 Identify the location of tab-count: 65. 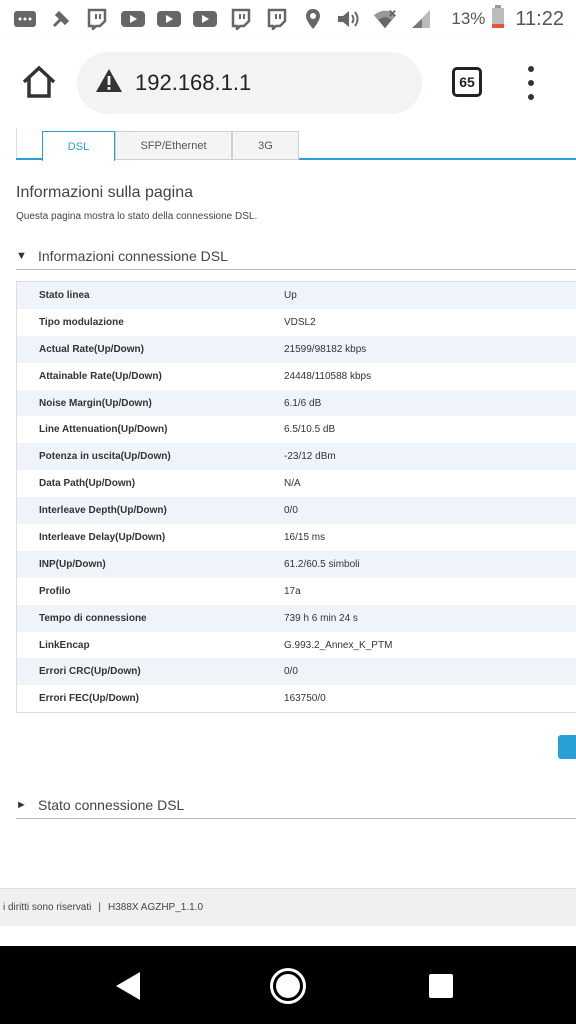
(467, 82).